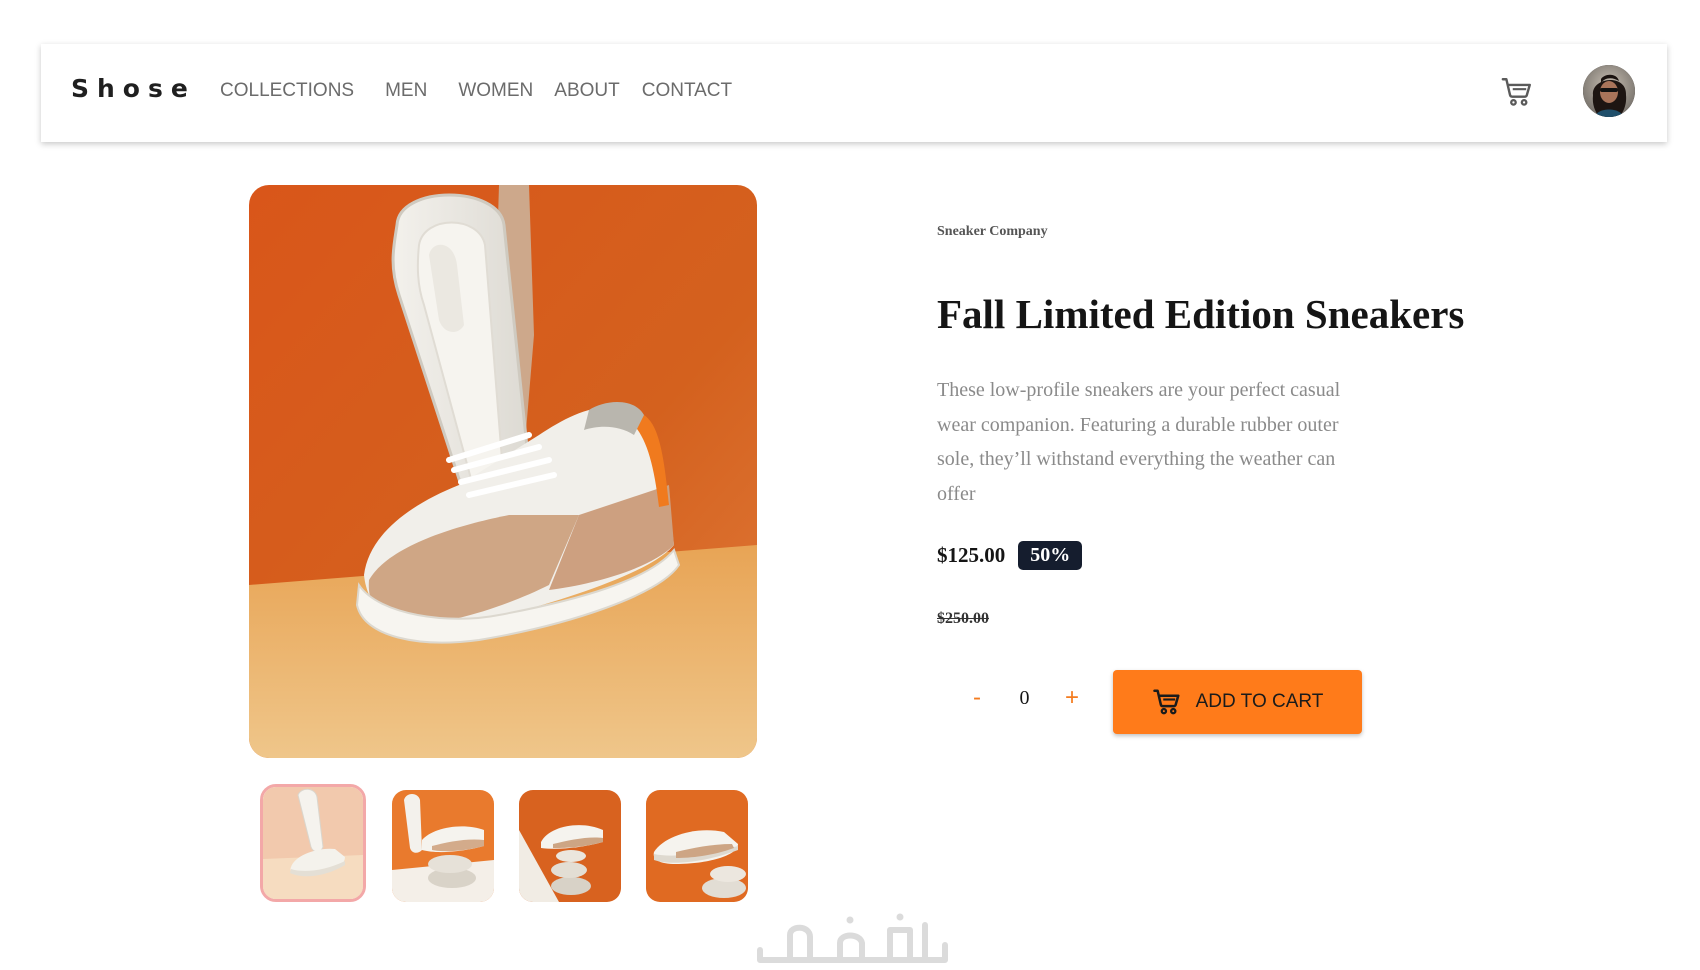 The width and height of the screenshot is (1700, 970). What do you see at coordinates (1072, 698) in the screenshot?
I see `quantity-increase-button: +` at bounding box center [1072, 698].